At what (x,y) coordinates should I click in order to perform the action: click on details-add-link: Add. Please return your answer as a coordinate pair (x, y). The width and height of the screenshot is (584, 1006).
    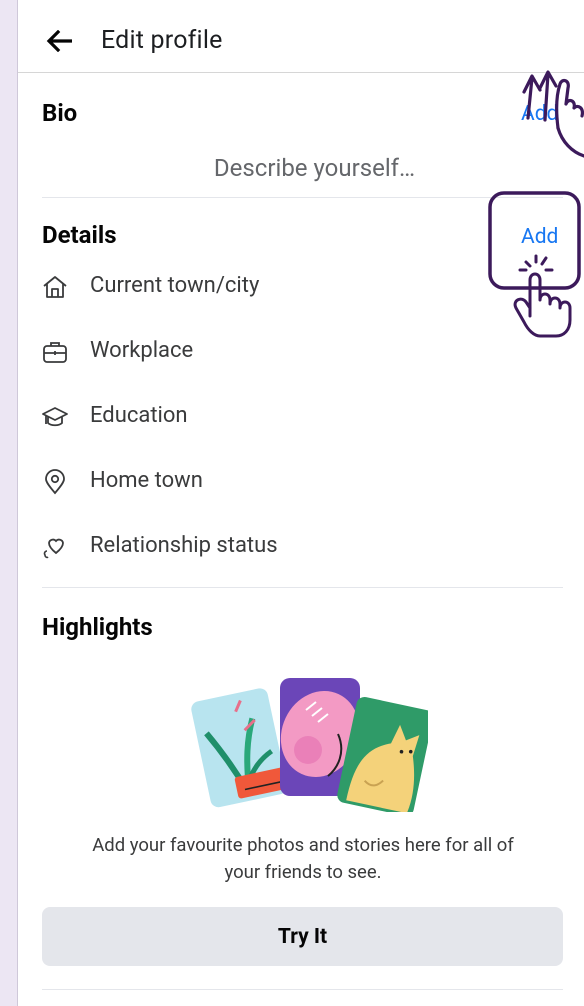
    Looking at the image, I should click on (539, 237).